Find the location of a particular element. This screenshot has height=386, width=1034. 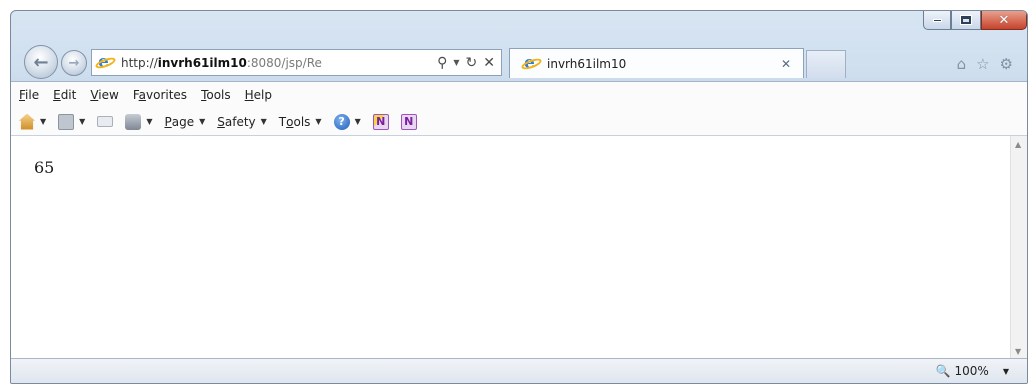

back-arrow-icon: ← is located at coordinates (41, 62).